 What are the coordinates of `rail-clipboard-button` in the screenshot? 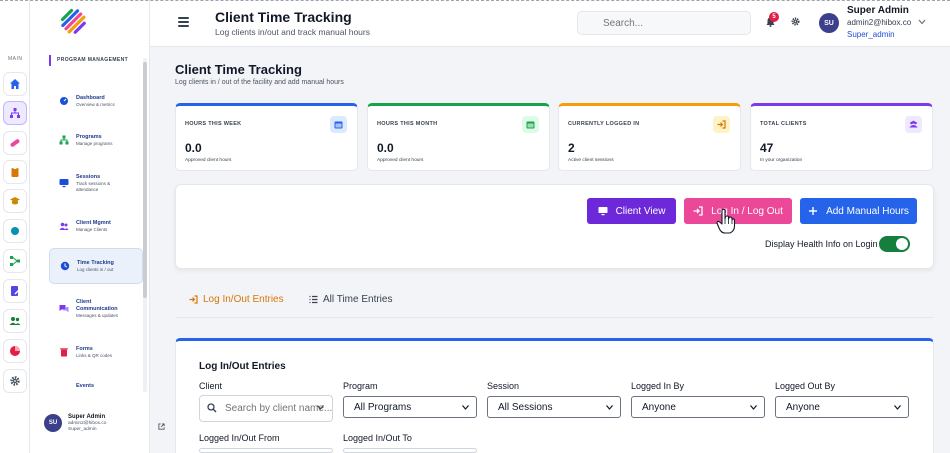 It's located at (15, 172).